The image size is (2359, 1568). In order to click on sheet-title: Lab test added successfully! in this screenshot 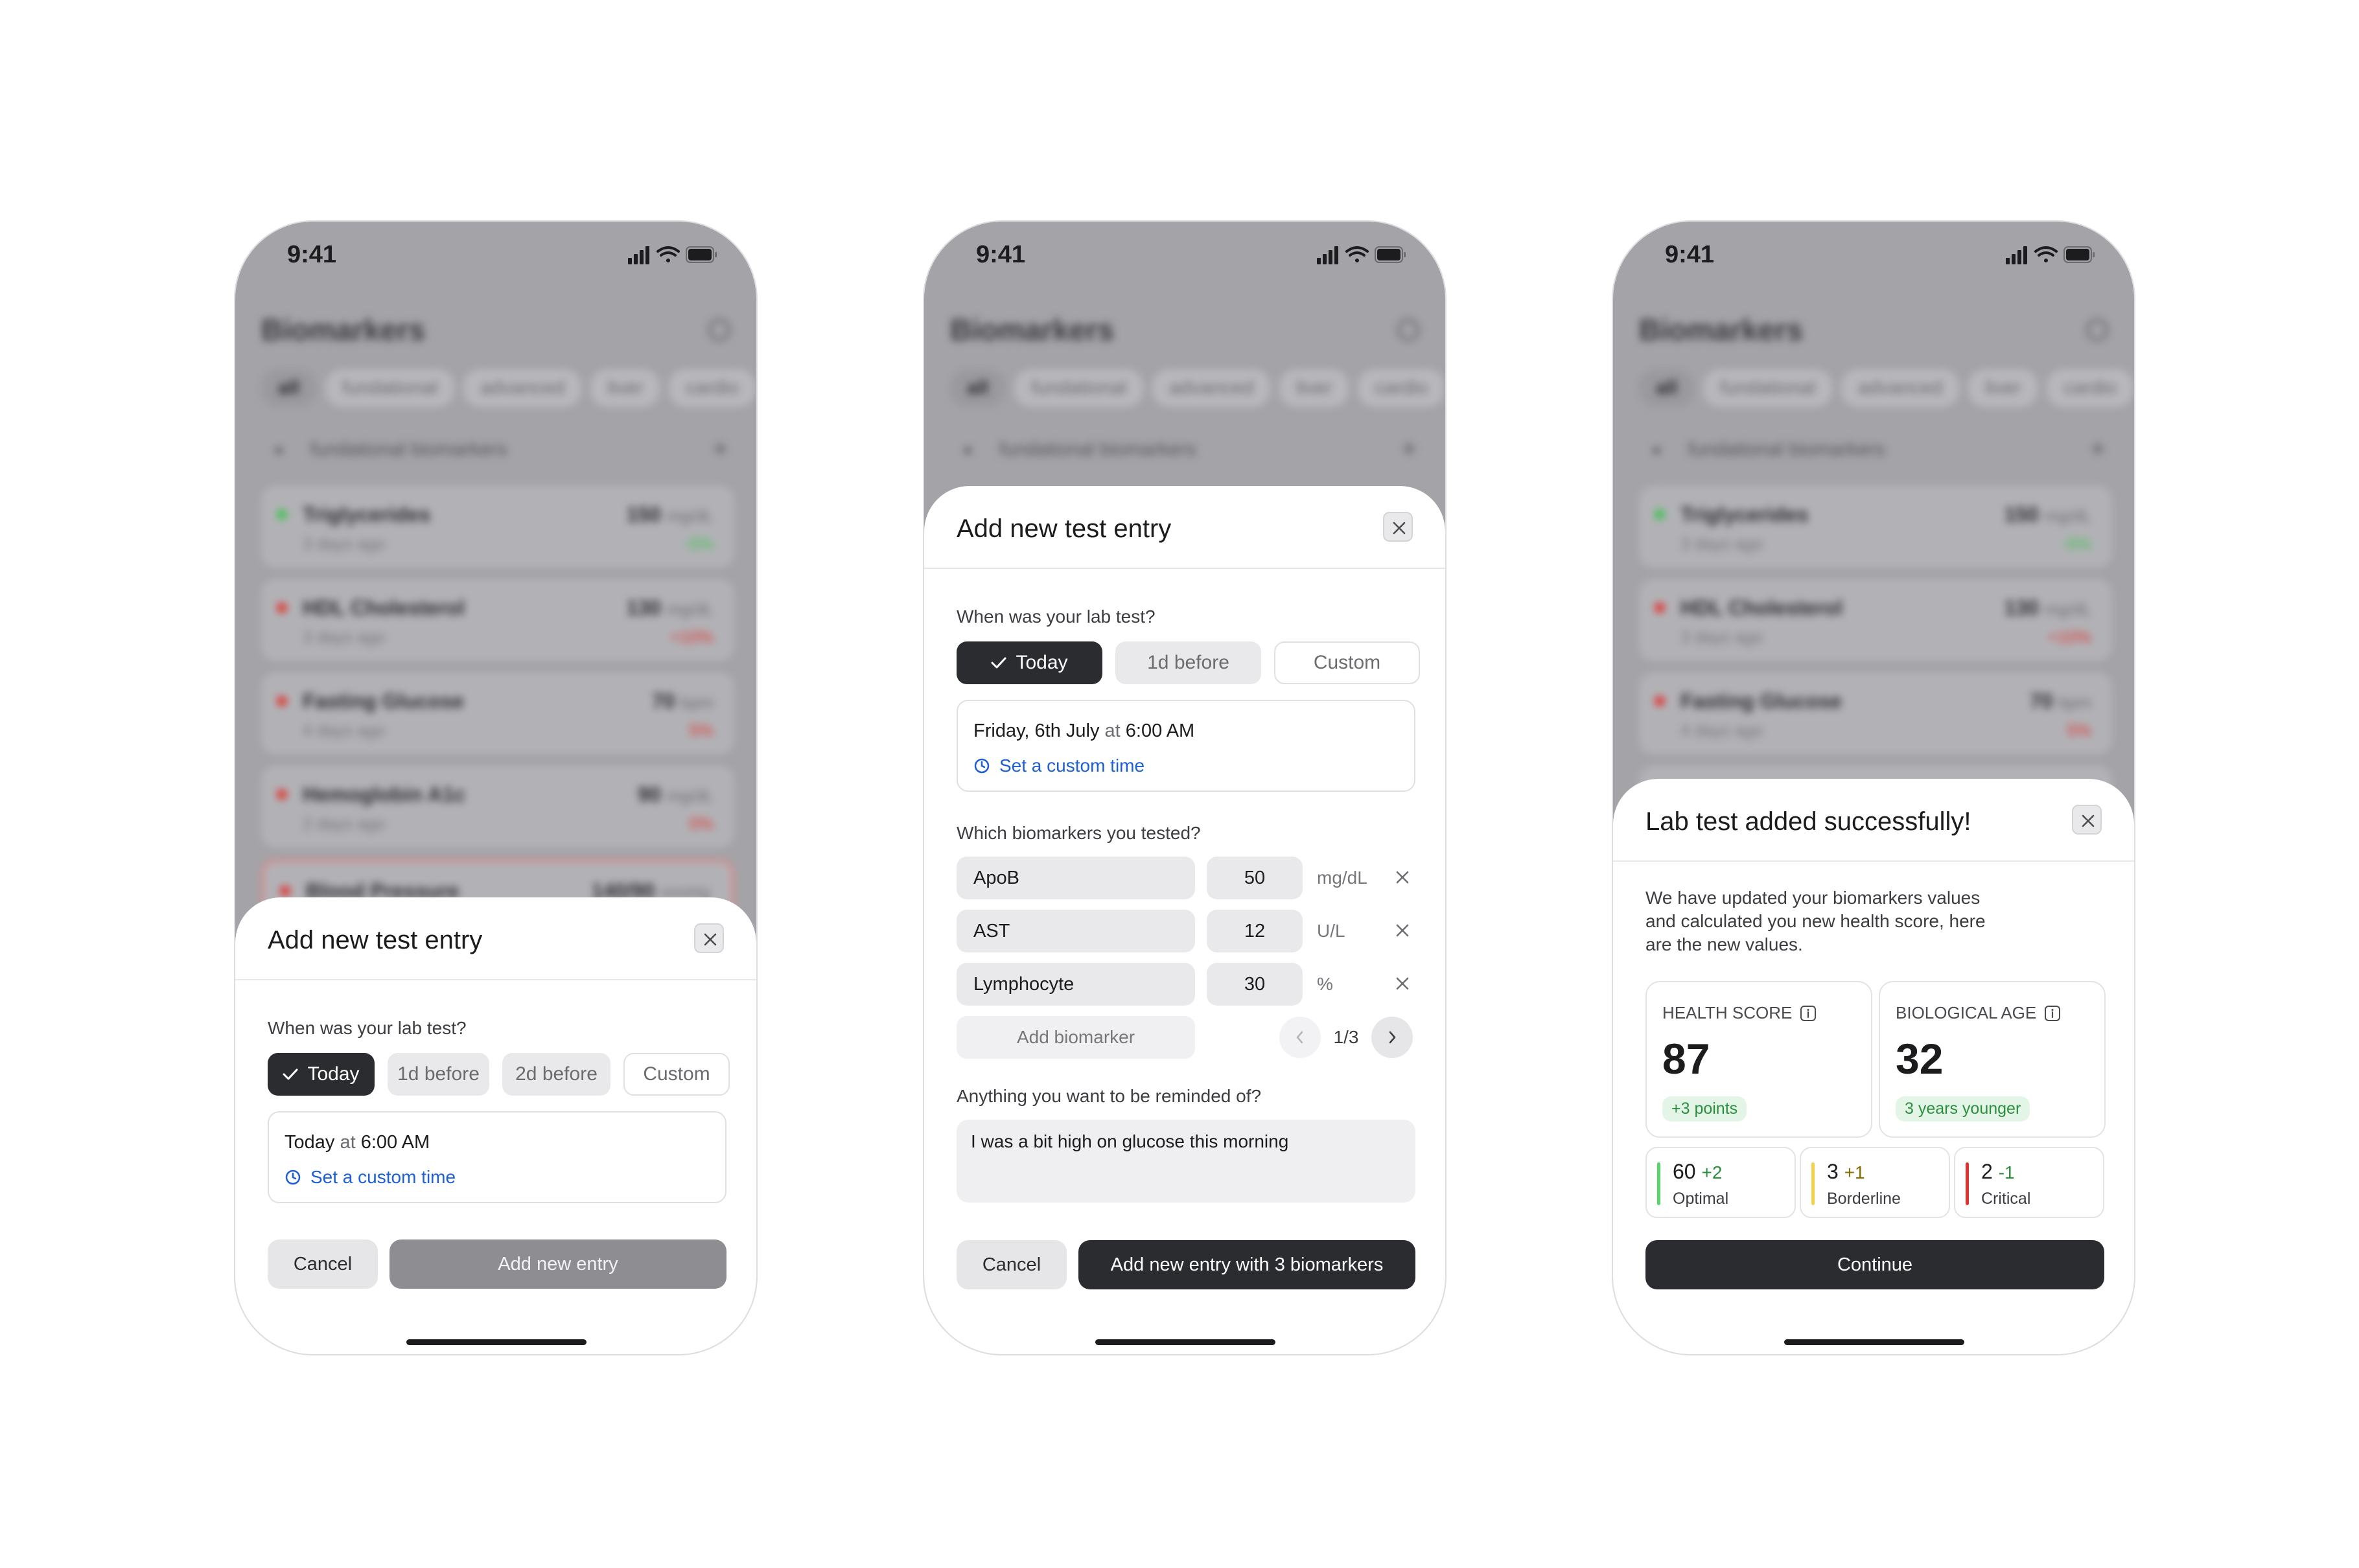, I will do `click(1808, 821)`.